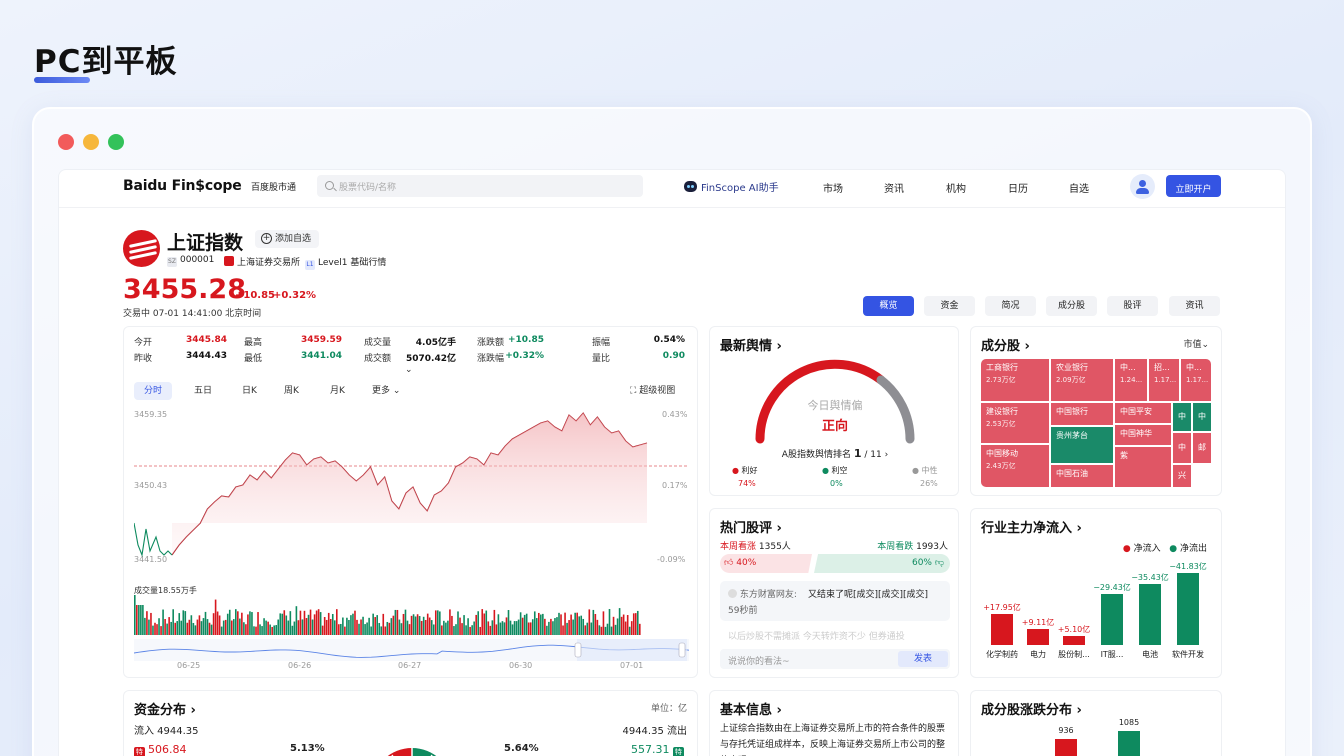  What do you see at coordinates (1193, 186) in the screenshot?
I see `open-account-button: 立即开户` at bounding box center [1193, 186].